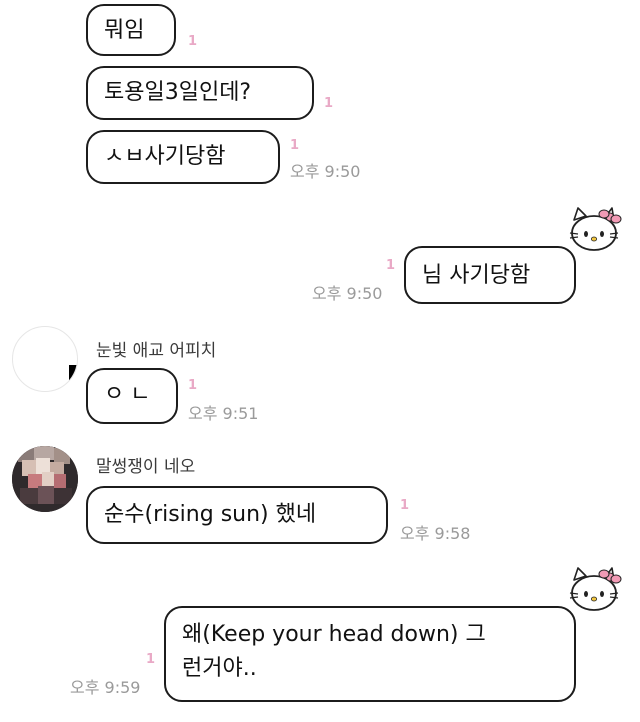  I want to click on message-bubble-6: 순수(rising sun) 했네, so click(237, 515).